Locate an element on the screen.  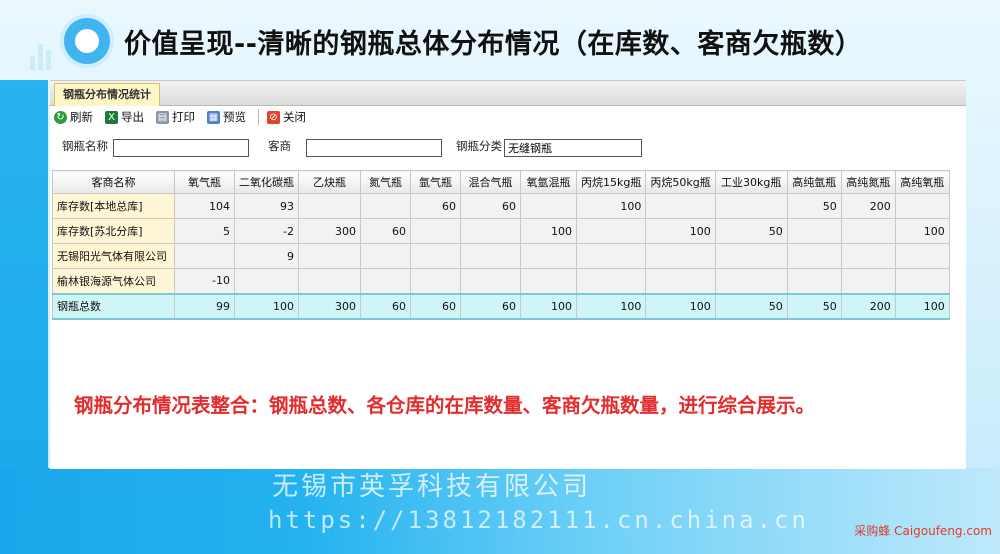
table-cell: 200 is located at coordinates (868, 206).